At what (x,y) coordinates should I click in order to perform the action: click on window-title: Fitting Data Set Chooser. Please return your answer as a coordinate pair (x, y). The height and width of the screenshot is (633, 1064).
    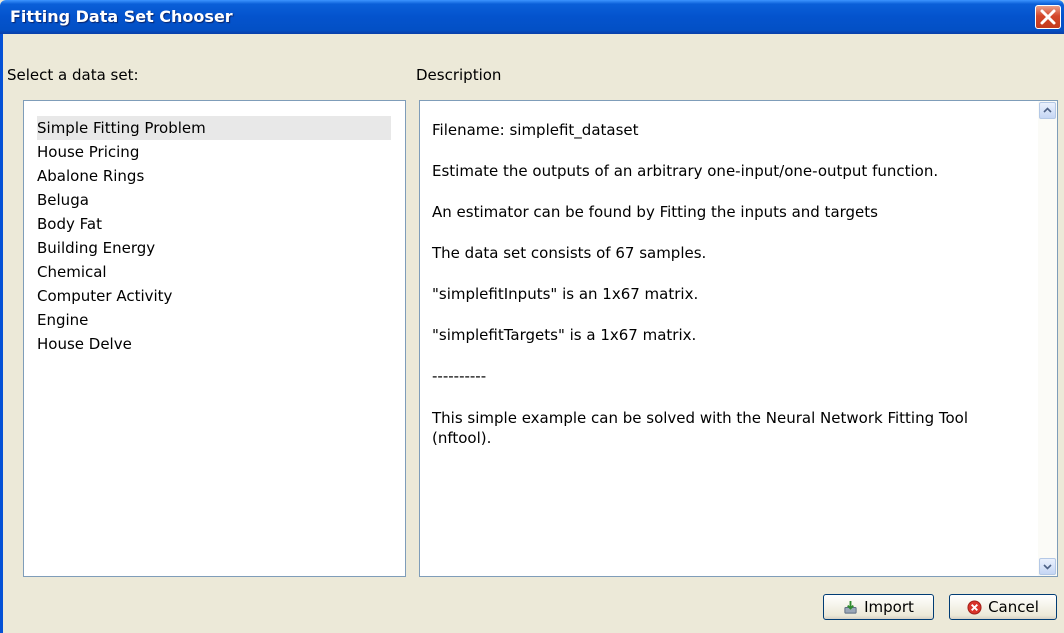
    Looking at the image, I should click on (121, 16).